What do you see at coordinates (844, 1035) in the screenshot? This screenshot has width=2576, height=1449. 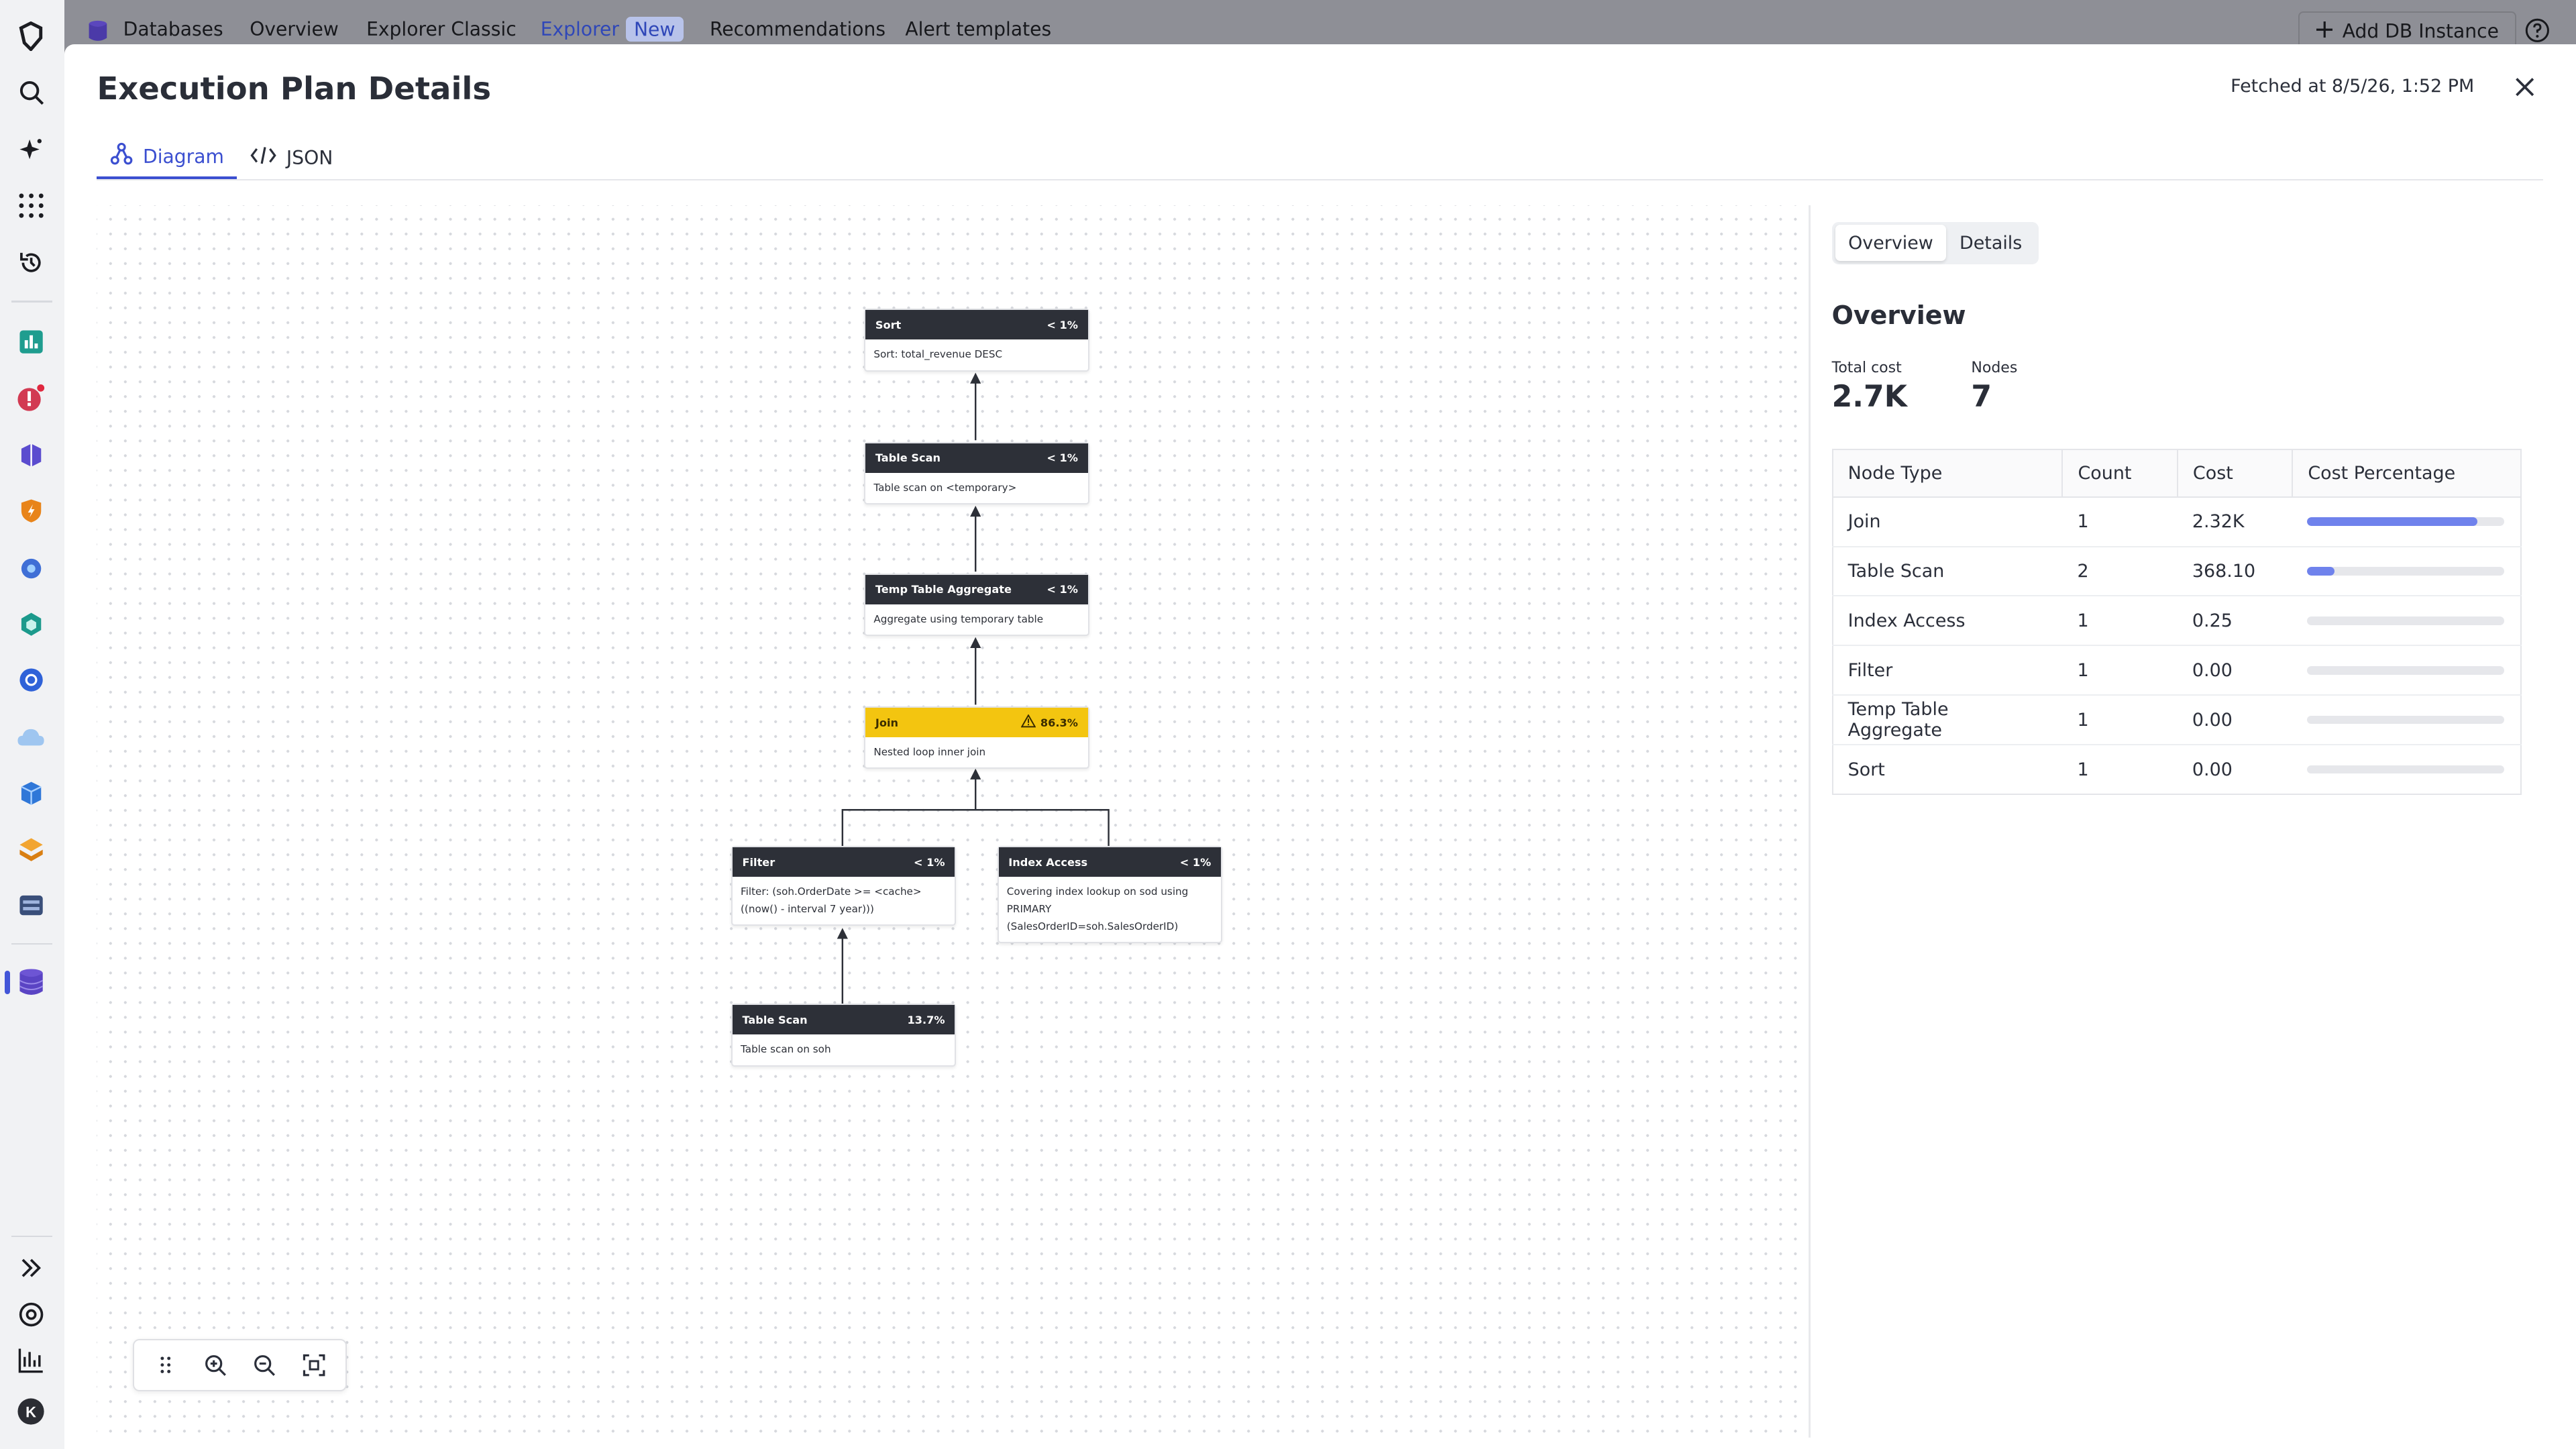 I see `plan-node-table-scan-soh: Table Scan 13.7% Table scan on soh` at bounding box center [844, 1035].